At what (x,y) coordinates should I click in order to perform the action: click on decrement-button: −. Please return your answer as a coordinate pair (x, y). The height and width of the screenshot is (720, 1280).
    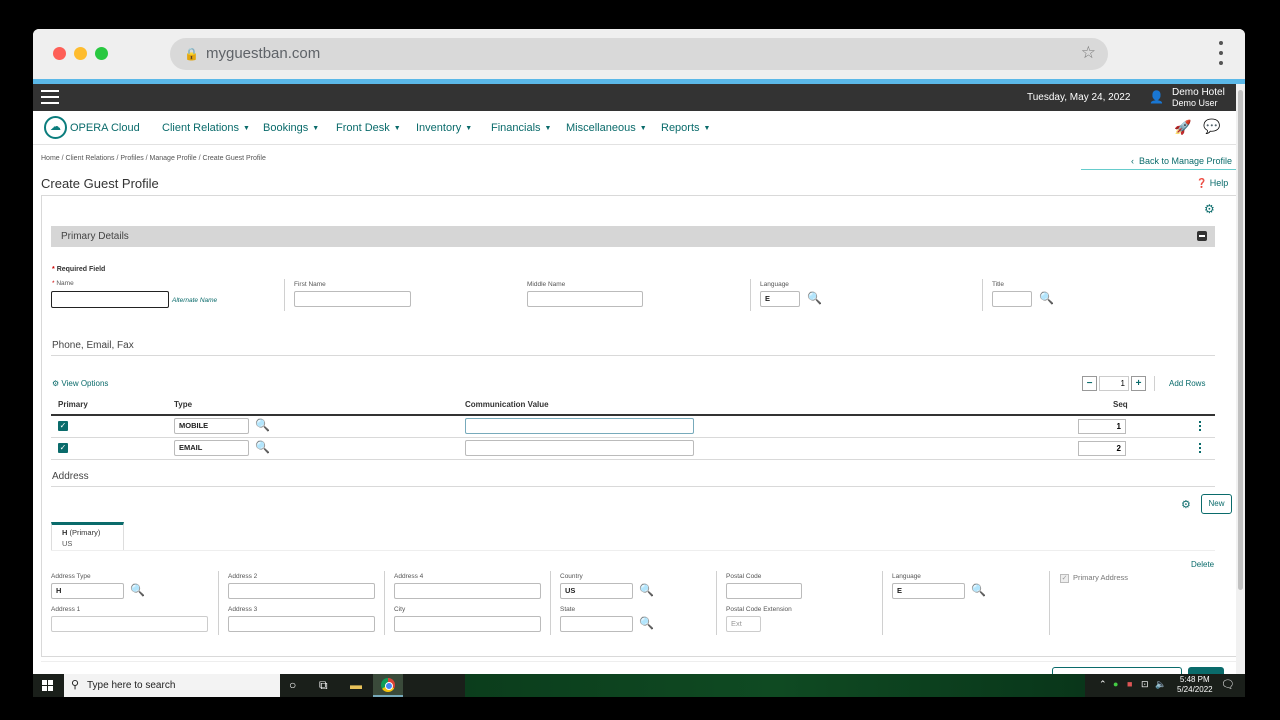
    Looking at the image, I should click on (1089, 383).